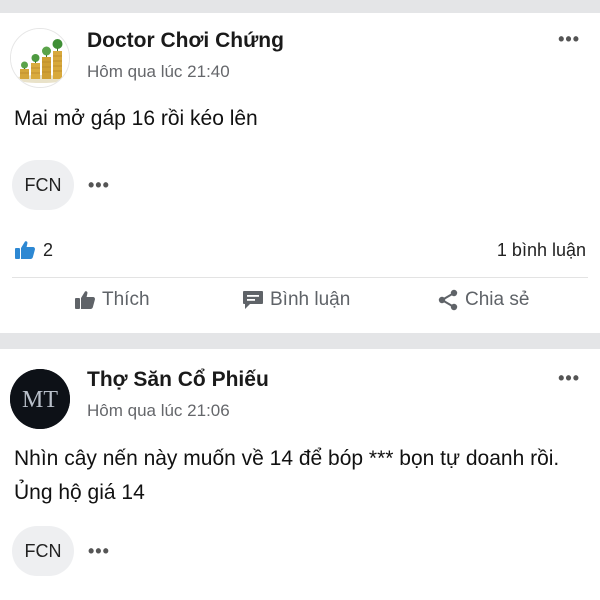 The width and height of the screenshot is (600, 600). I want to click on post-timestamp: Hôm qua lúc 21:06, so click(158, 410).